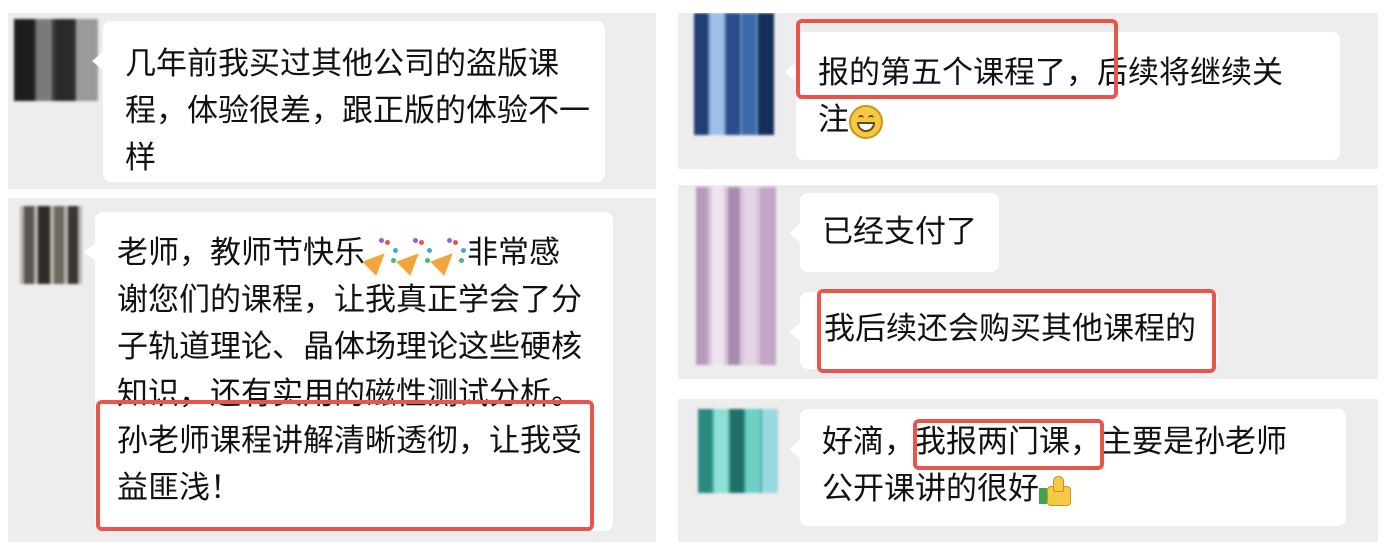 The height and width of the screenshot is (550, 1386). Describe the element at coordinates (357, 111) in the screenshot. I see `message-text: 程，体验很差，跟正版的体验不一` at that location.